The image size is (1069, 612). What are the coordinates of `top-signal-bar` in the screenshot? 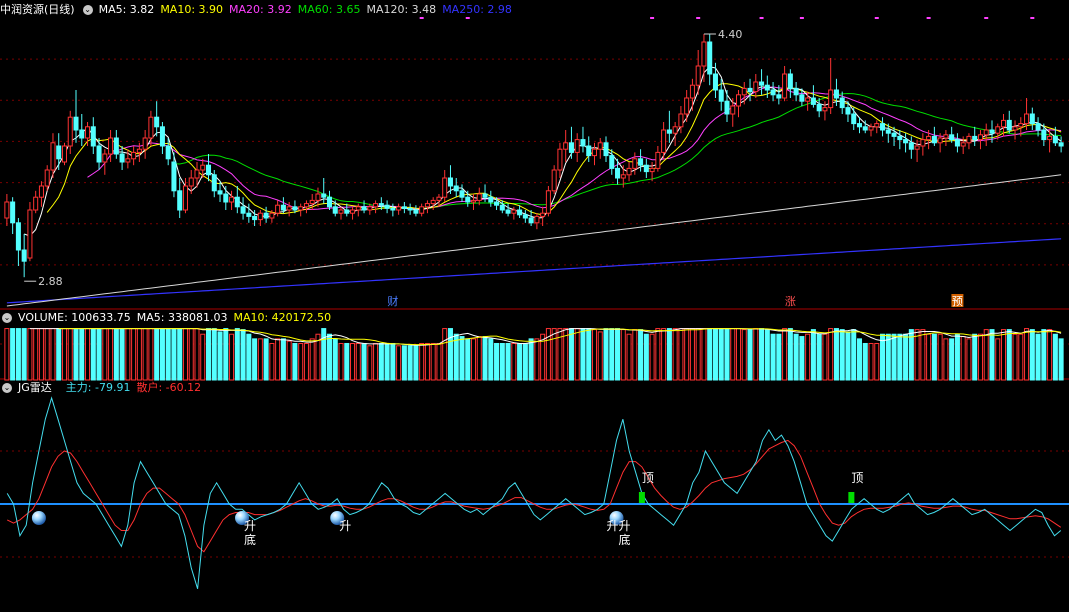 It's located at (641, 497).